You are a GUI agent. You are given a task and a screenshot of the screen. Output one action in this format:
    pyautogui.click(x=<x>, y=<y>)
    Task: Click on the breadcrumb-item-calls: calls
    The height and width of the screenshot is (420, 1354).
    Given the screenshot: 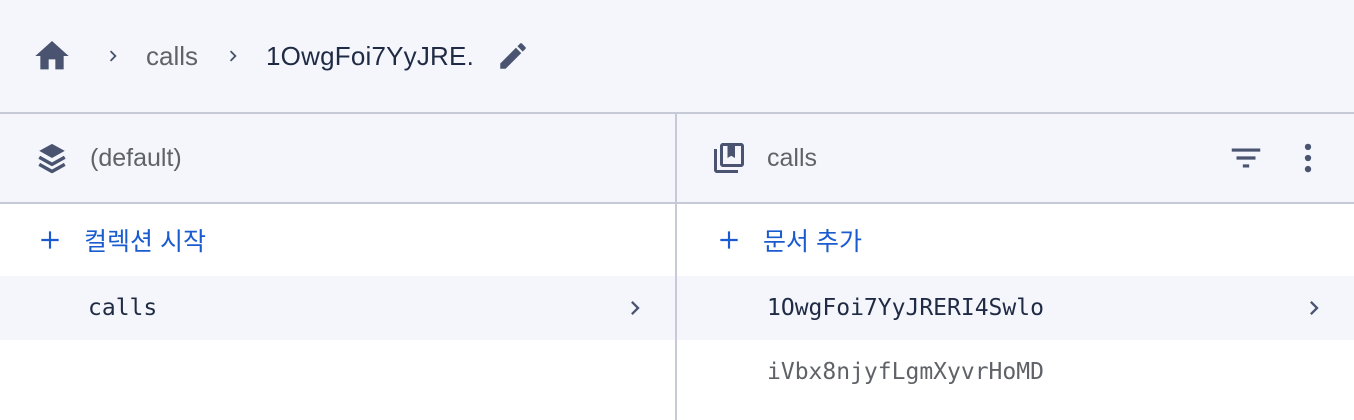 What is the action you would take?
    pyautogui.click(x=172, y=56)
    